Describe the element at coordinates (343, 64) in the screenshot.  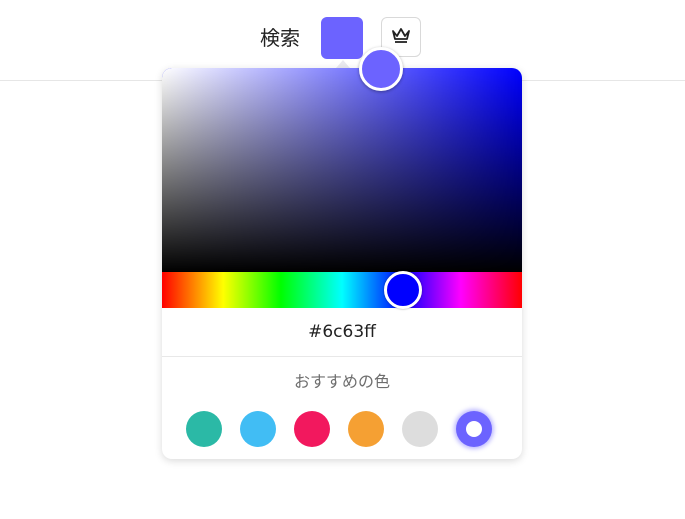
I see `popover-arrow` at that location.